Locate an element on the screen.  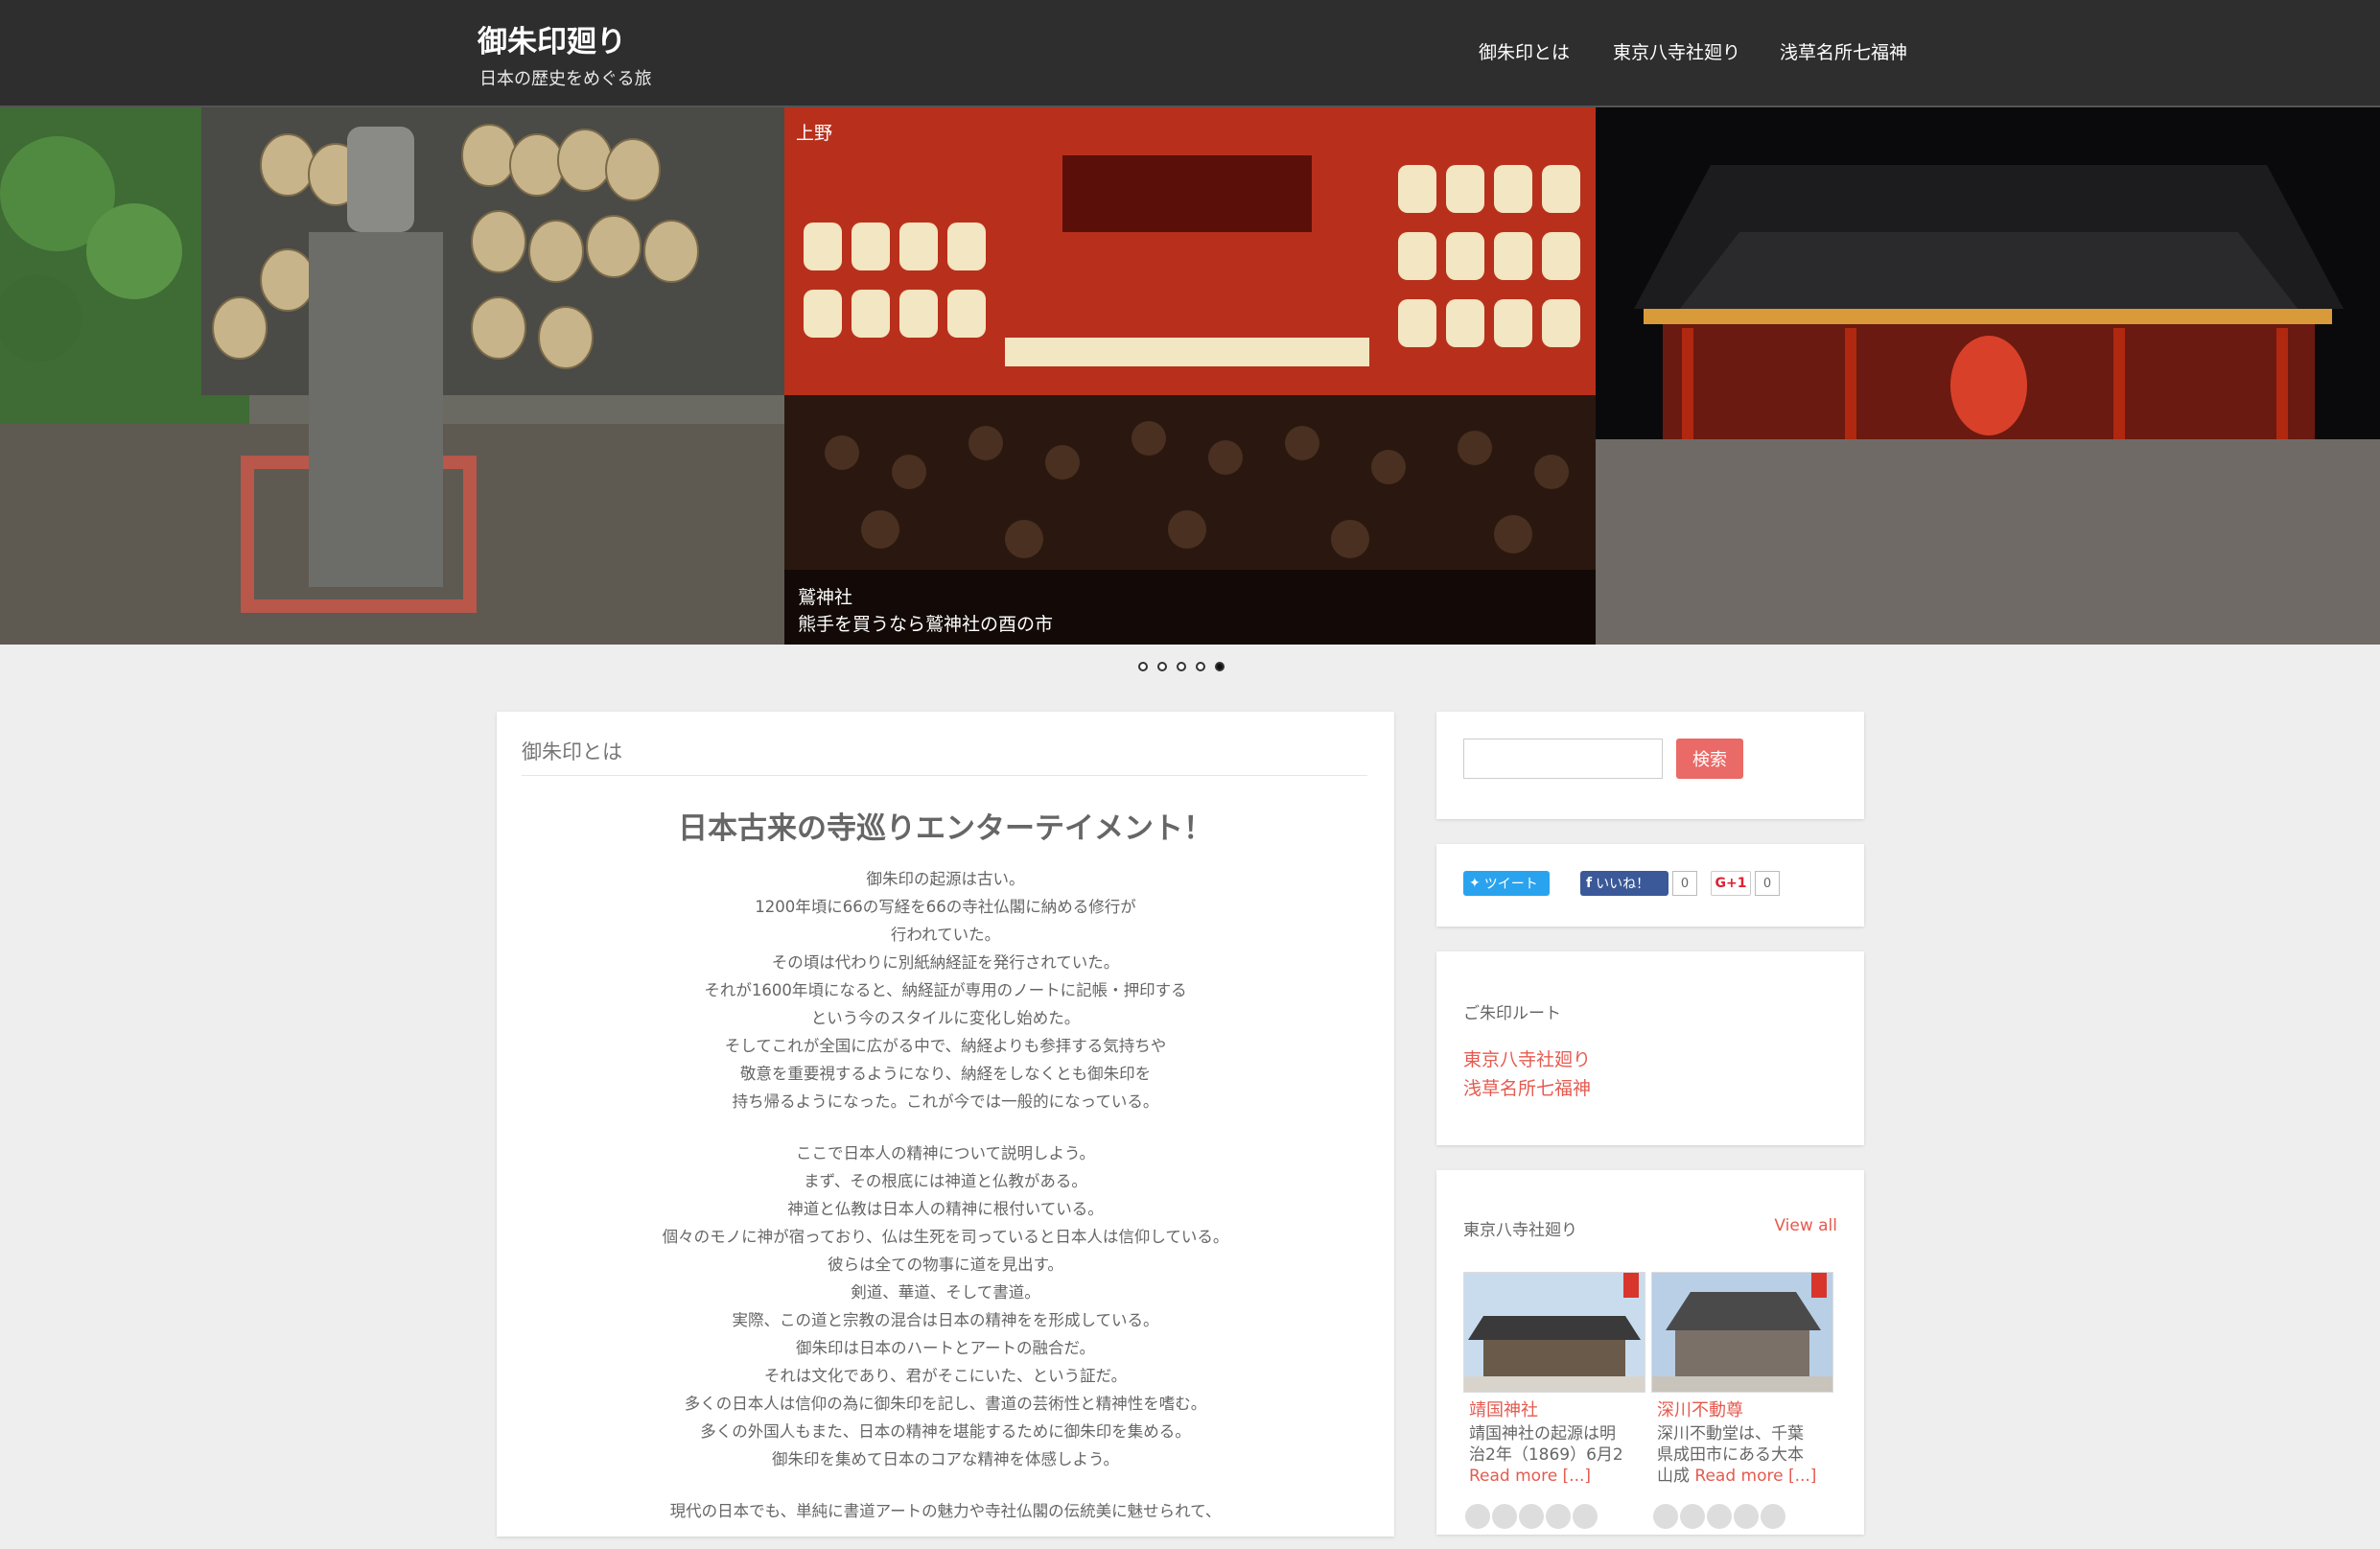
text-line: それは文化であり、君がそこにいた、という証だ。 is located at coordinates (945, 1376).